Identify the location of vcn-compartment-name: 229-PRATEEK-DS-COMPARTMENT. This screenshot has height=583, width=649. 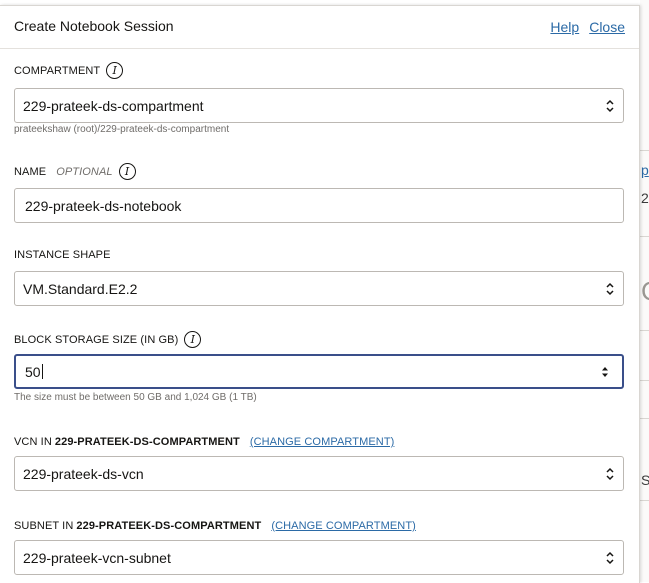
(147, 442).